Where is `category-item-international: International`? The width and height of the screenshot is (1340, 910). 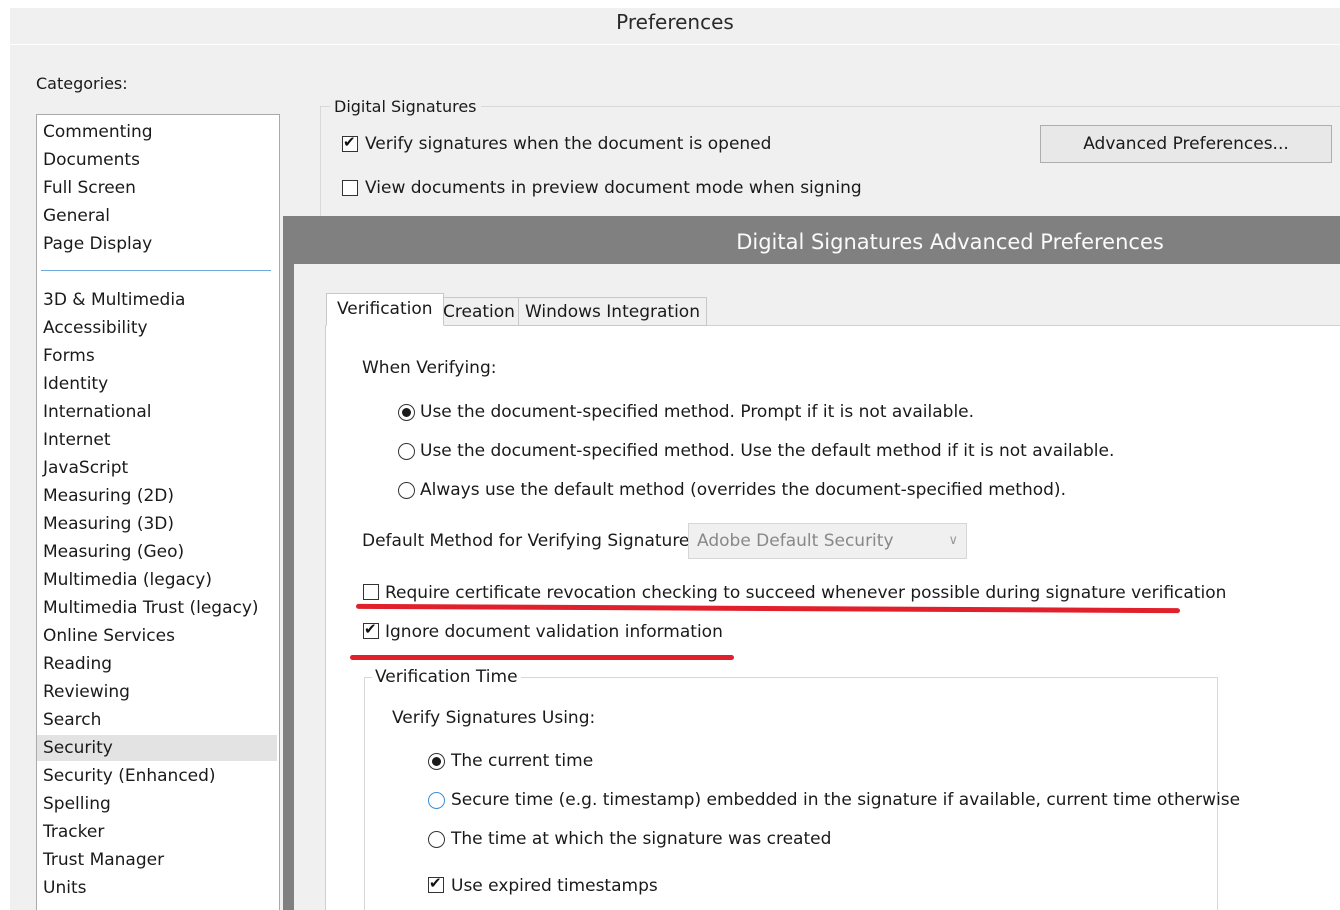
category-item-international: International is located at coordinates (97, 412).